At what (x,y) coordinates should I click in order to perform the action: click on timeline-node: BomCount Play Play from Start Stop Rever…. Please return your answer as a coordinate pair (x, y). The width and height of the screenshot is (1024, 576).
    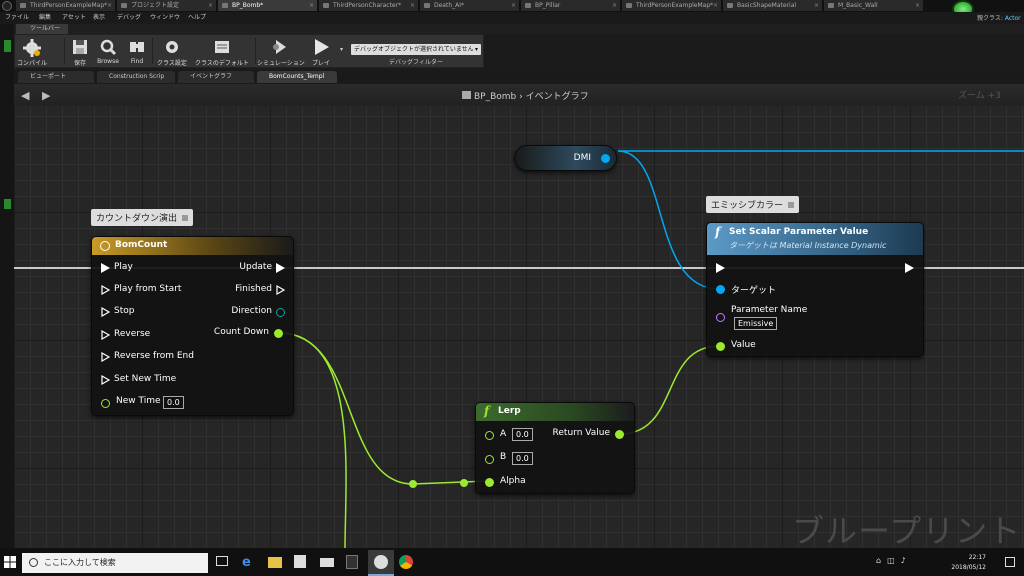
    Looking at the image, I should click on (192, 326).